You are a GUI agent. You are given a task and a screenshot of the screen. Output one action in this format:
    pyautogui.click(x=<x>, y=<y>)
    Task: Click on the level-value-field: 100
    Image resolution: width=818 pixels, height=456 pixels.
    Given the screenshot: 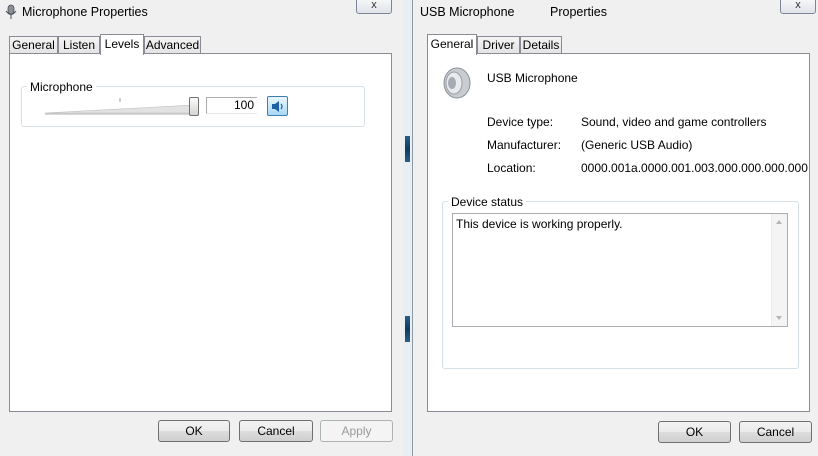 What is the action you would take?
    pyautogui.click(x=231, y=105)
    